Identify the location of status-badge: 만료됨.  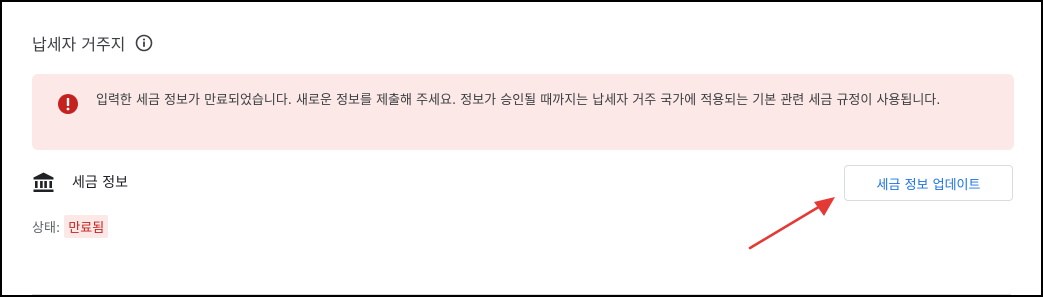
(86, 226).